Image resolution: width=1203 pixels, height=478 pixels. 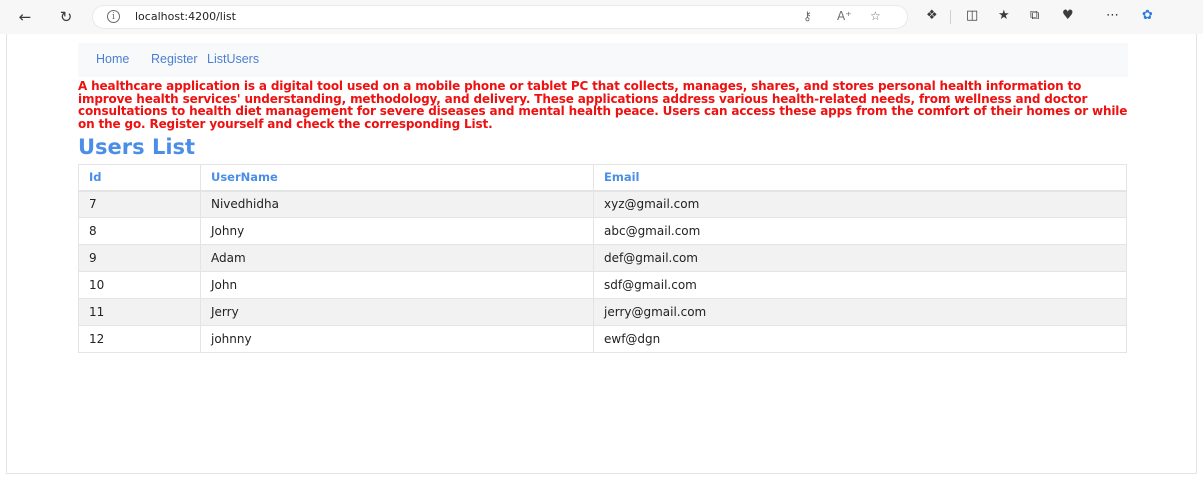 What do you see at coordinates (397, 258) in the screenshot?
I see `cell-username: Adam` at bounding box center [397, 258].